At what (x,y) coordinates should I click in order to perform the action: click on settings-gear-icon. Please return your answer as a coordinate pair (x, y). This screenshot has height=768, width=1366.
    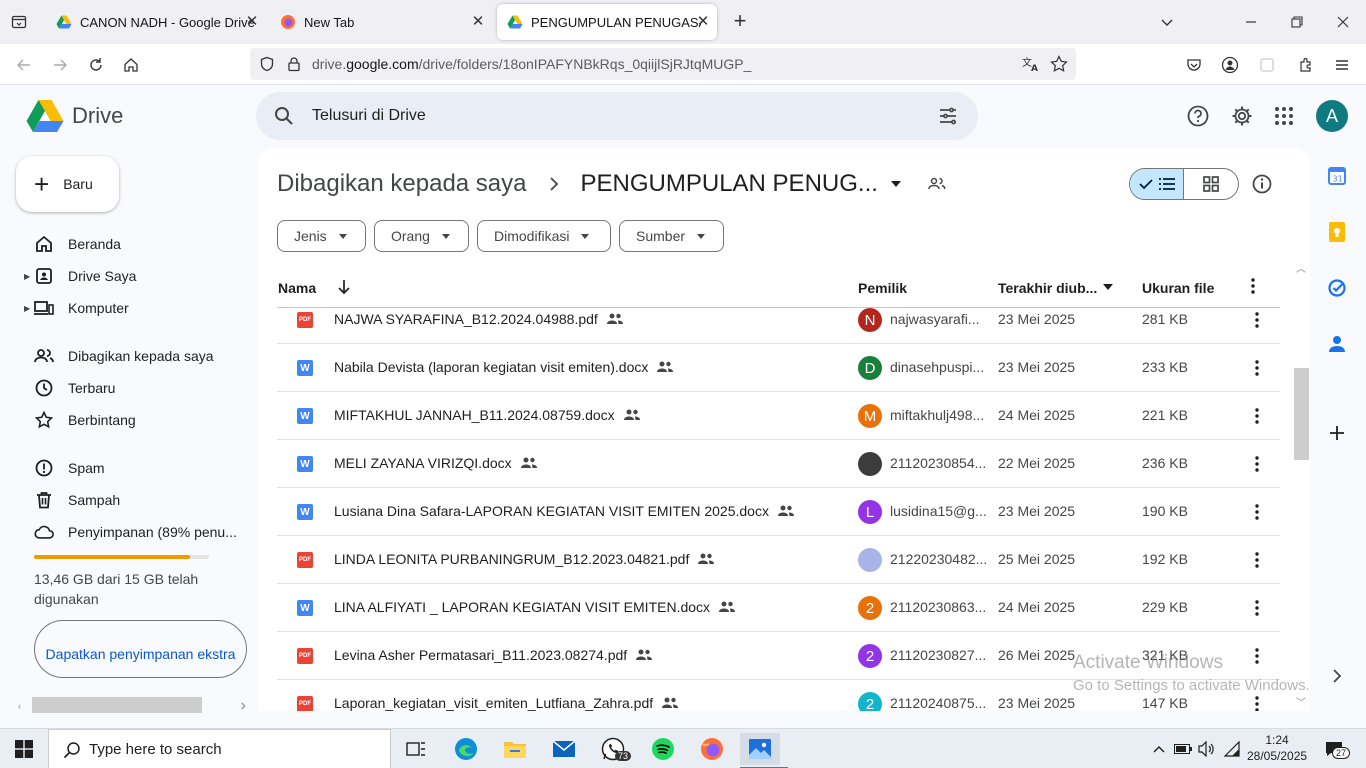
    Looking at the image, I should click on (1242, 116).